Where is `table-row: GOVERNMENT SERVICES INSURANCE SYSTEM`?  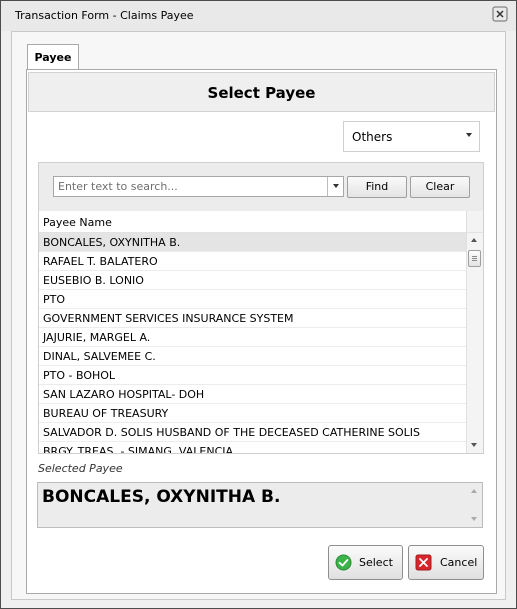 table-row: GOVERNMENT SERVICES INSURANCE SYSTEM is located at coordinates (252, 318).